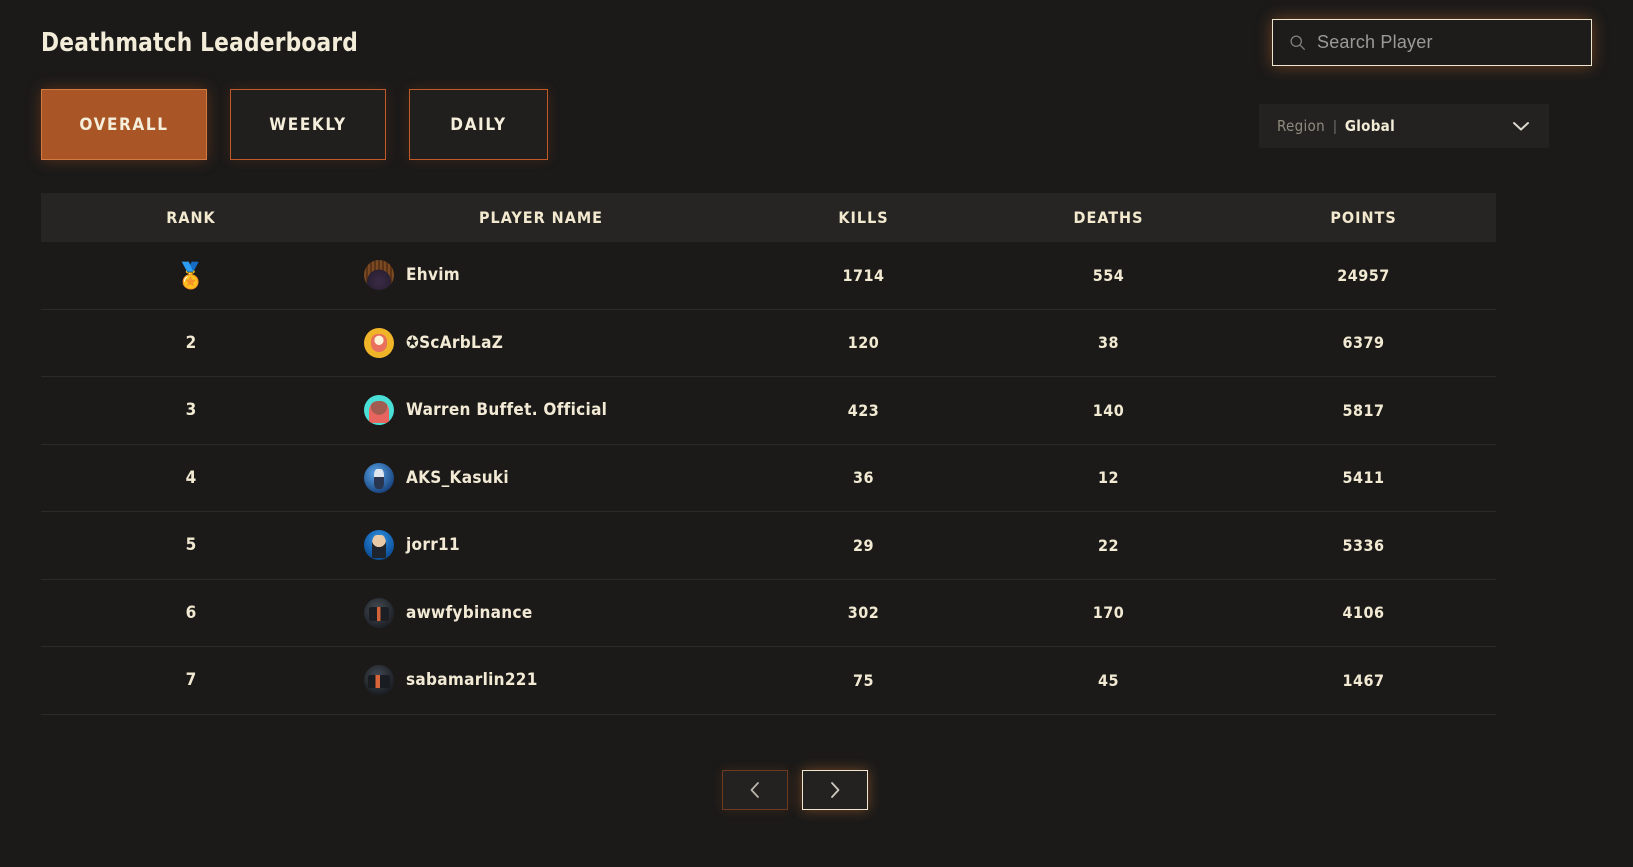  What do you see at coordinates (768, 276) in the screenshot?
I see `table-row: 🏅 Ehvim 1714 554 24957` at bounding box center [768, 276].